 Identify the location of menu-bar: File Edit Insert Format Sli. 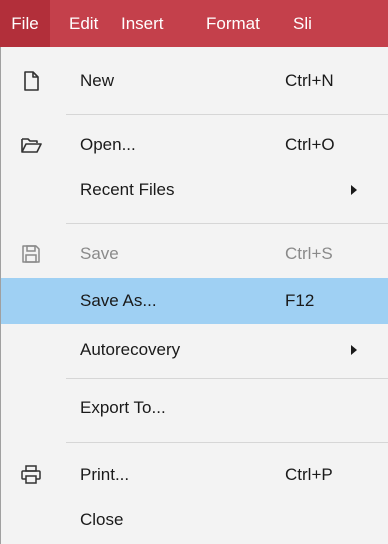
(194, 23).